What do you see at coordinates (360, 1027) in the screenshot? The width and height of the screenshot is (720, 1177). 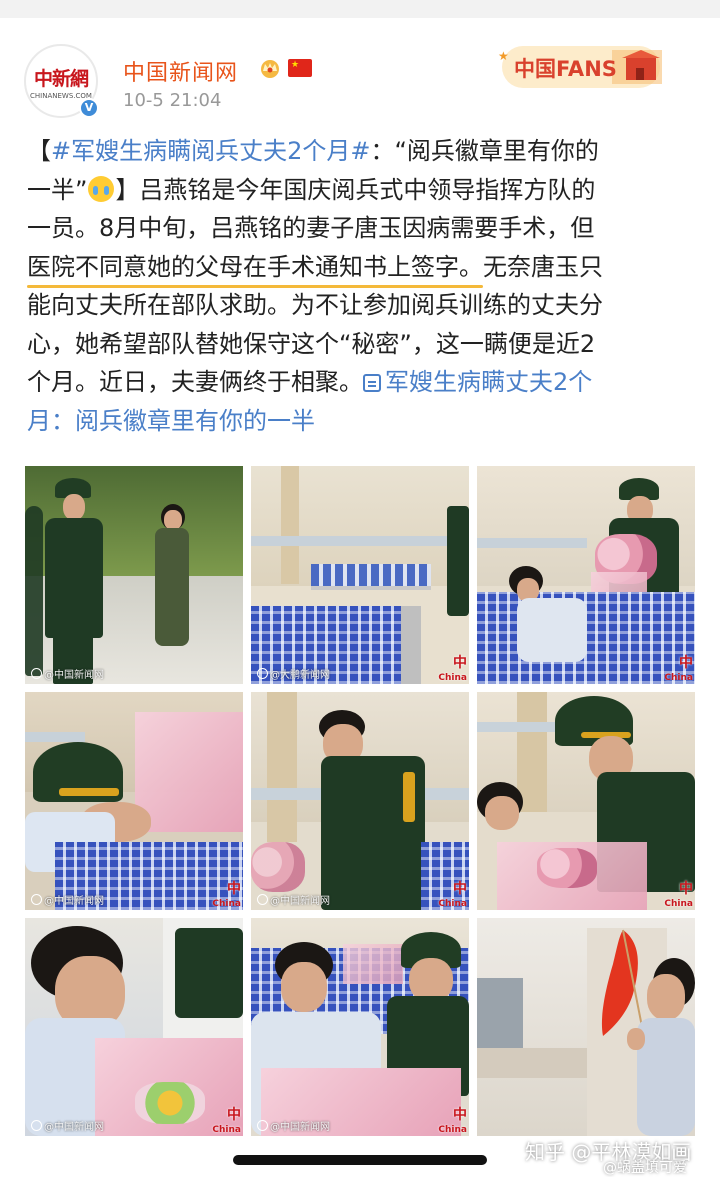 I see `photo-8: @中国新闻网 中 China` at bounding box center [360, 1027].